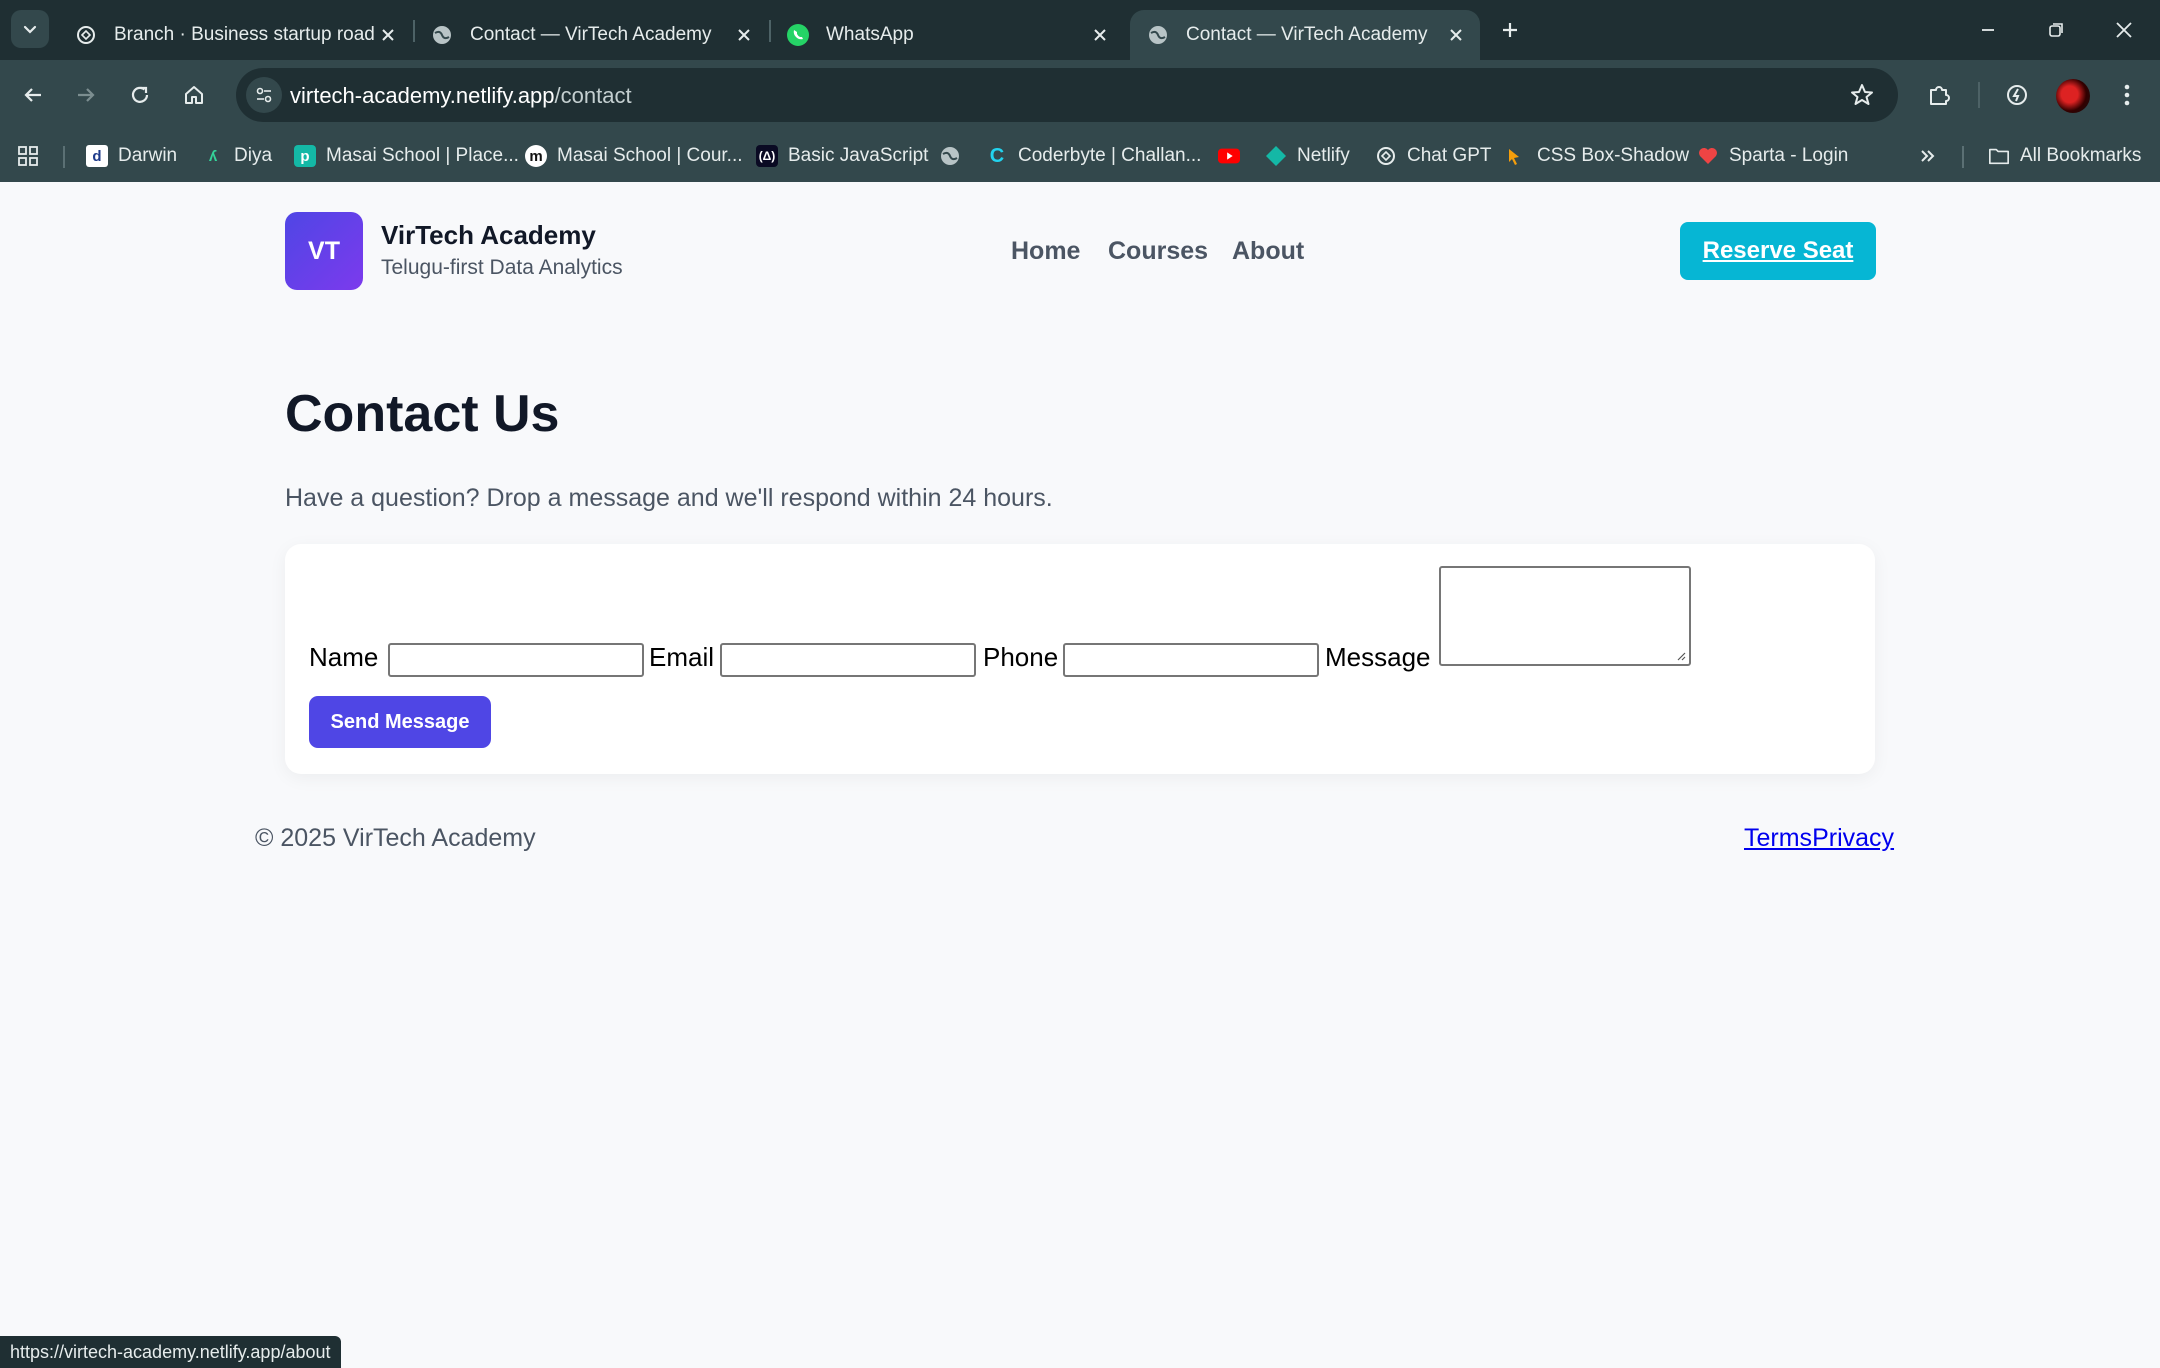 The image size is (2160, 1368). Describe the element at coordinates (33, 95) in the screenshot. I see `back-button` at that location.